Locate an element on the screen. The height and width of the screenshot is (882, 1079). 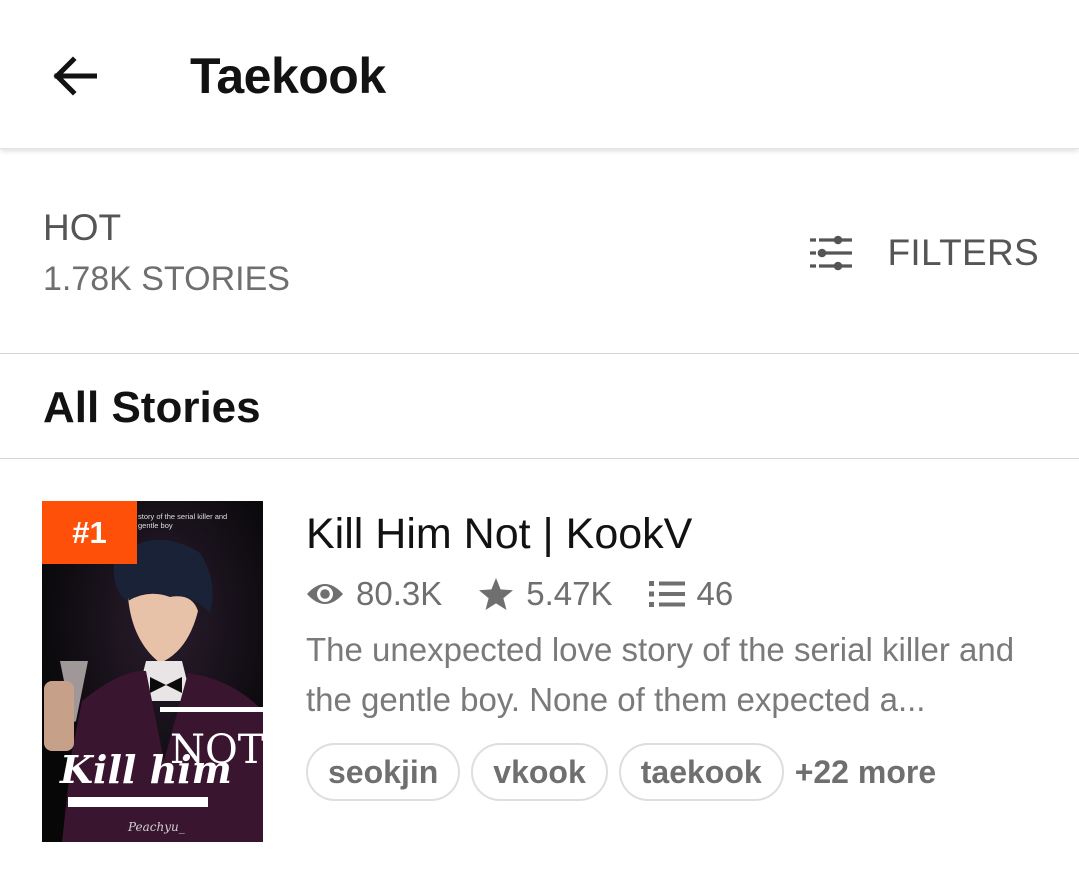
more-tags-link: +22 more is located at coordinates (865, 772).